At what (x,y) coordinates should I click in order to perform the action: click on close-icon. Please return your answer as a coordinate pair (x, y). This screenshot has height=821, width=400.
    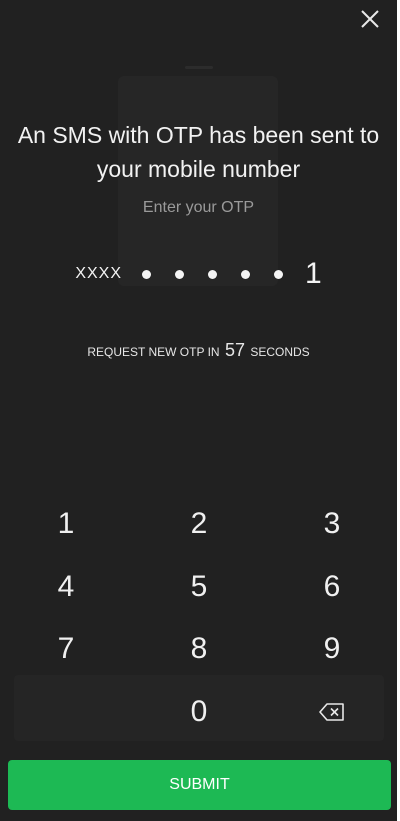
    Looking at the image, I should click on (370, 19).